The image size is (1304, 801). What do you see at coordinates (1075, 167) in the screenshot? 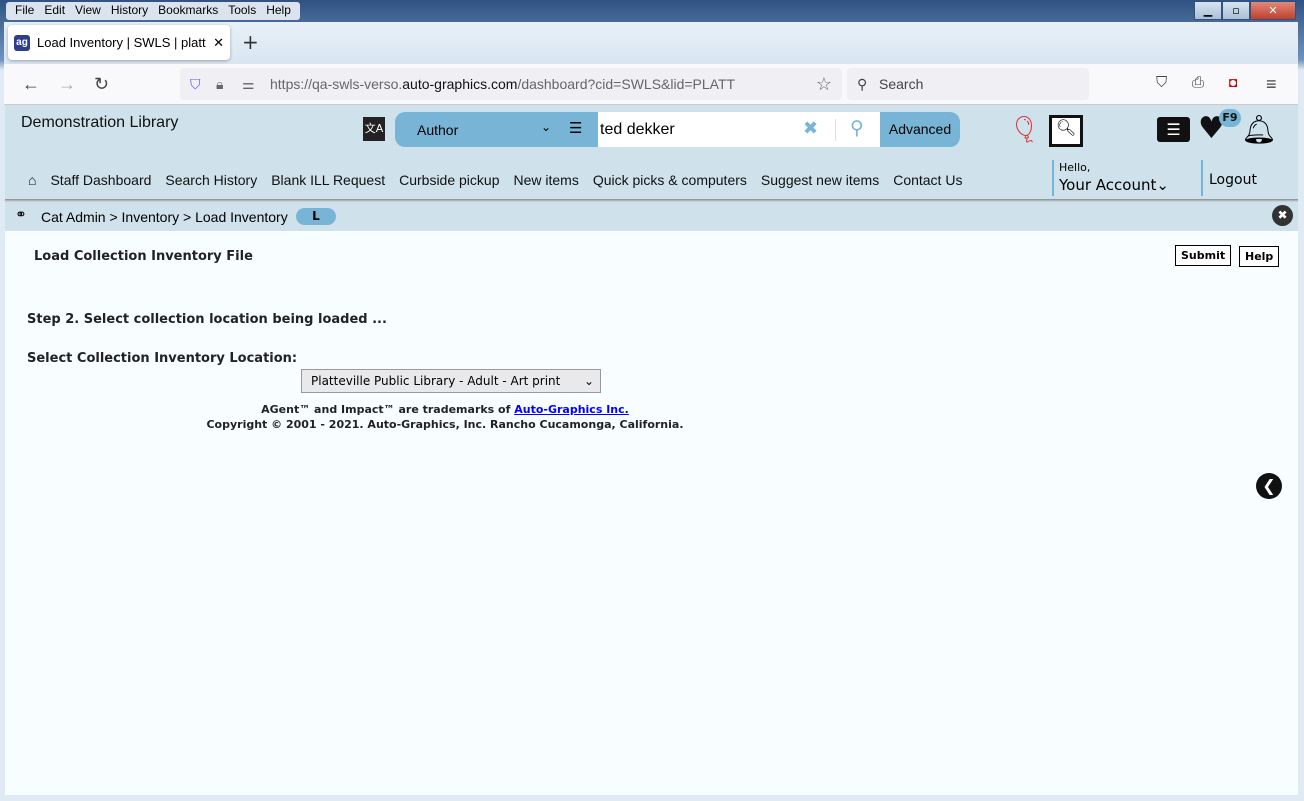
I see `hello-label: Hello,` at bounding box center [1075, 167].